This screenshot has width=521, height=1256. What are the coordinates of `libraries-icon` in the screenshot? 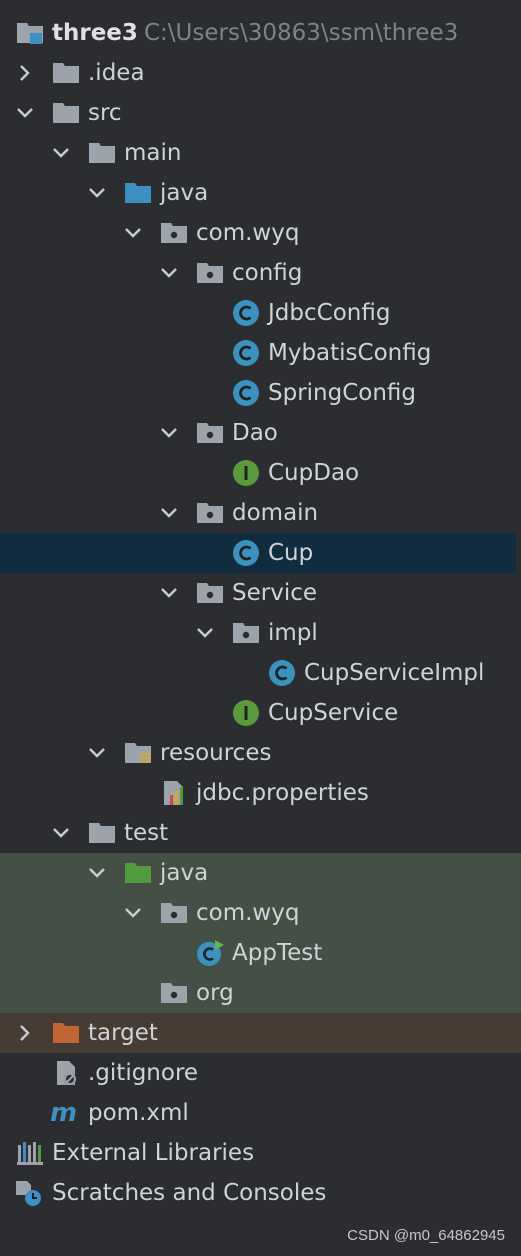 It's located at (30, 1153).